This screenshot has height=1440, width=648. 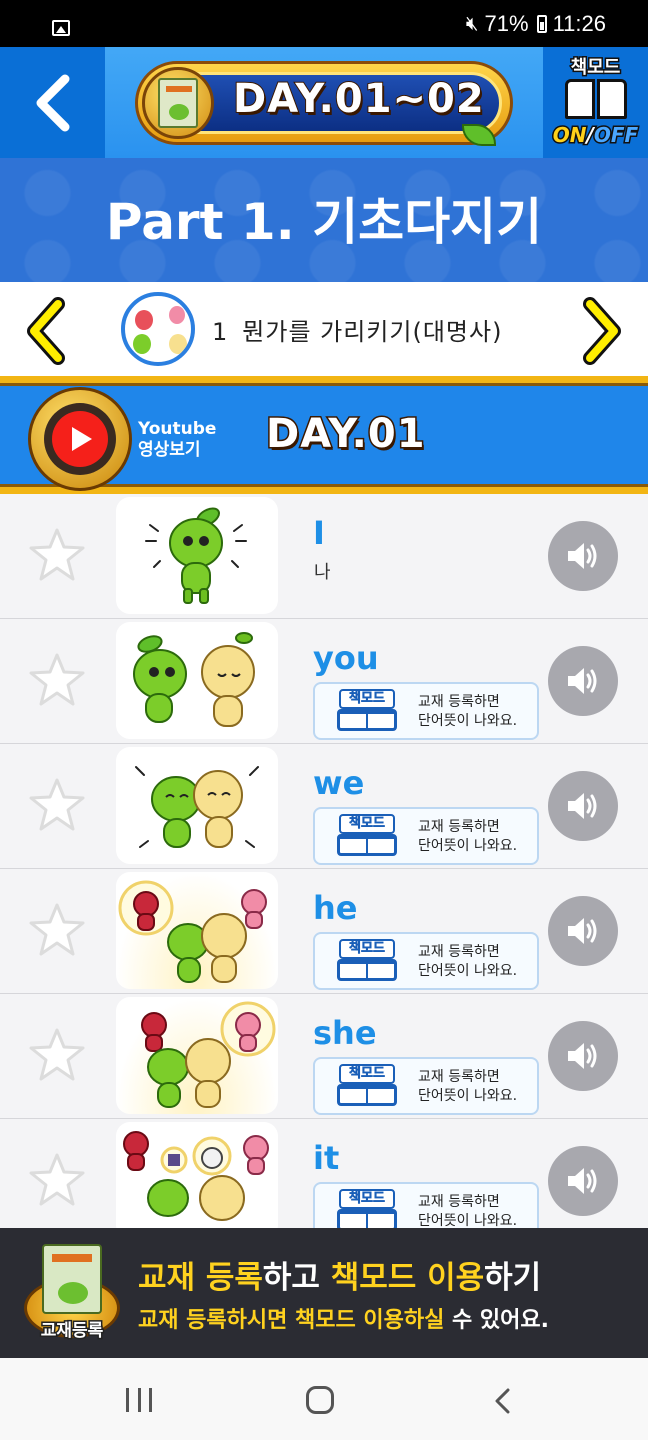 I want to click on home-button, so click(x=320, y=1400).